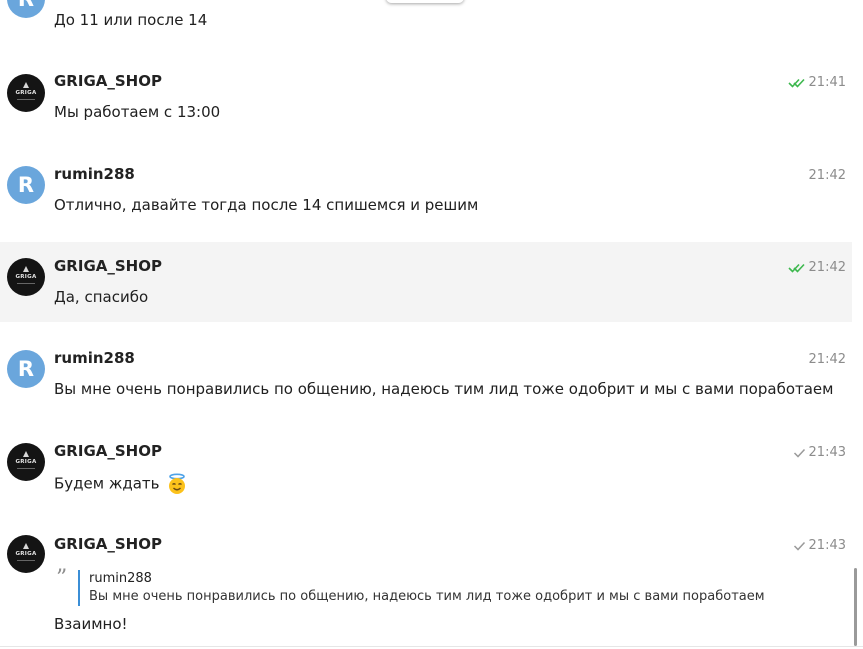  What do you see at coordinates (62, 578) in the screenshot?
I see `quote-icon: ”` at bounding box center [62, 578].